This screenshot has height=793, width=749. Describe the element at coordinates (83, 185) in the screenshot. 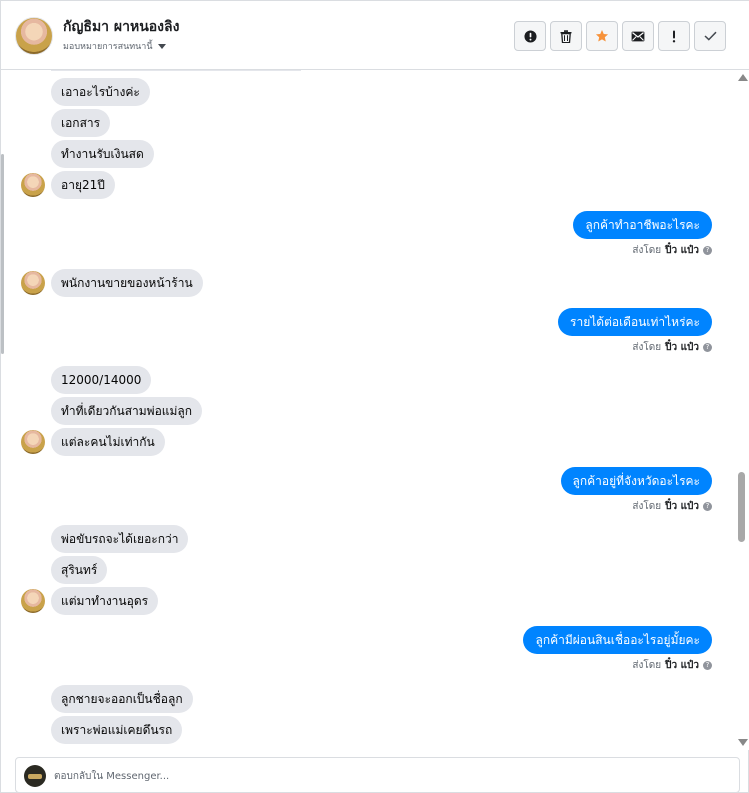

I see `incoming-message: อายุ21ปี` at that location.